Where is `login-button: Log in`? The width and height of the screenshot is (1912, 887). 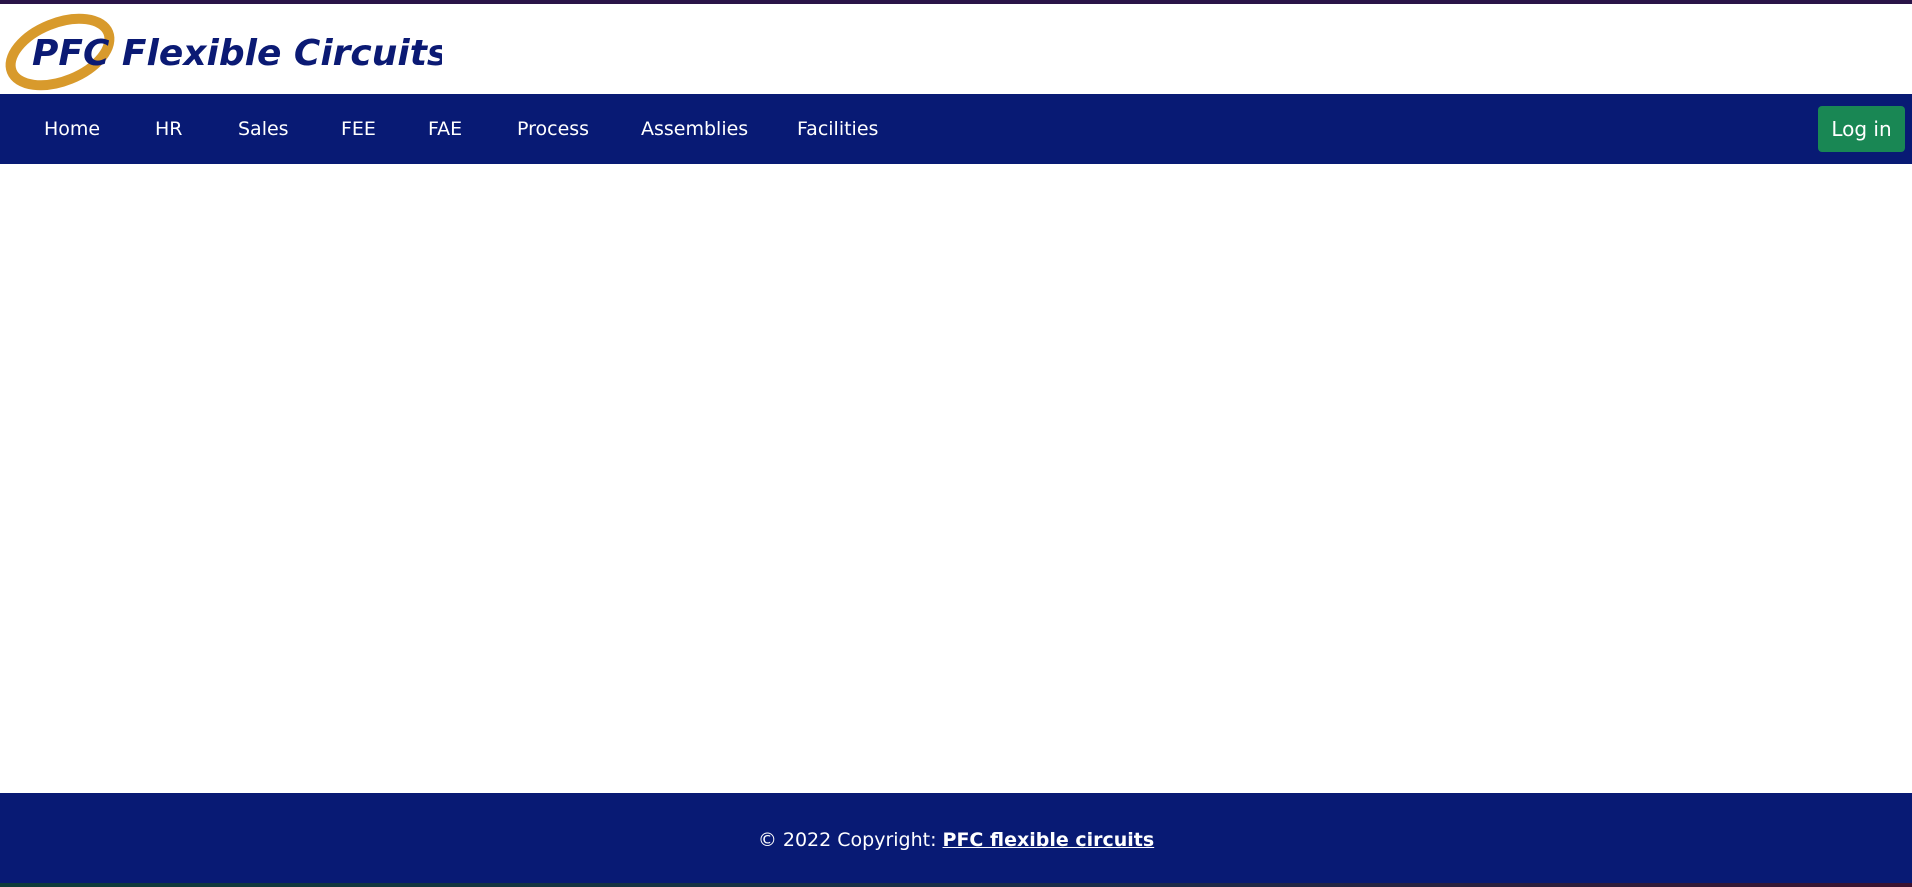 login-button: Log in is located at coordinates (1861, 129).